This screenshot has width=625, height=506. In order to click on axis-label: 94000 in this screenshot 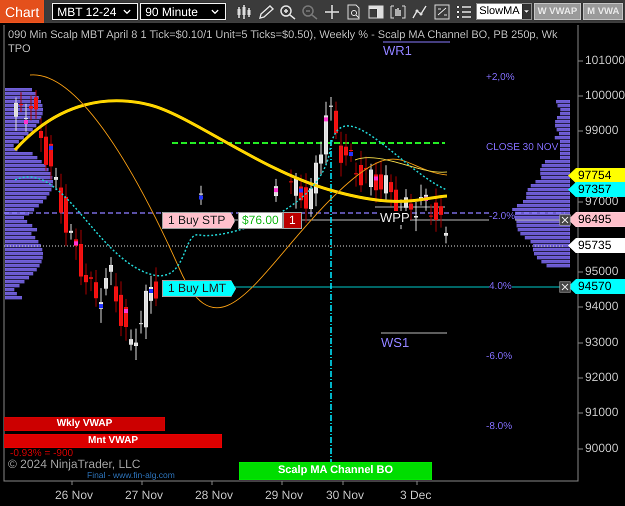, I will do `click(601, 307)`.